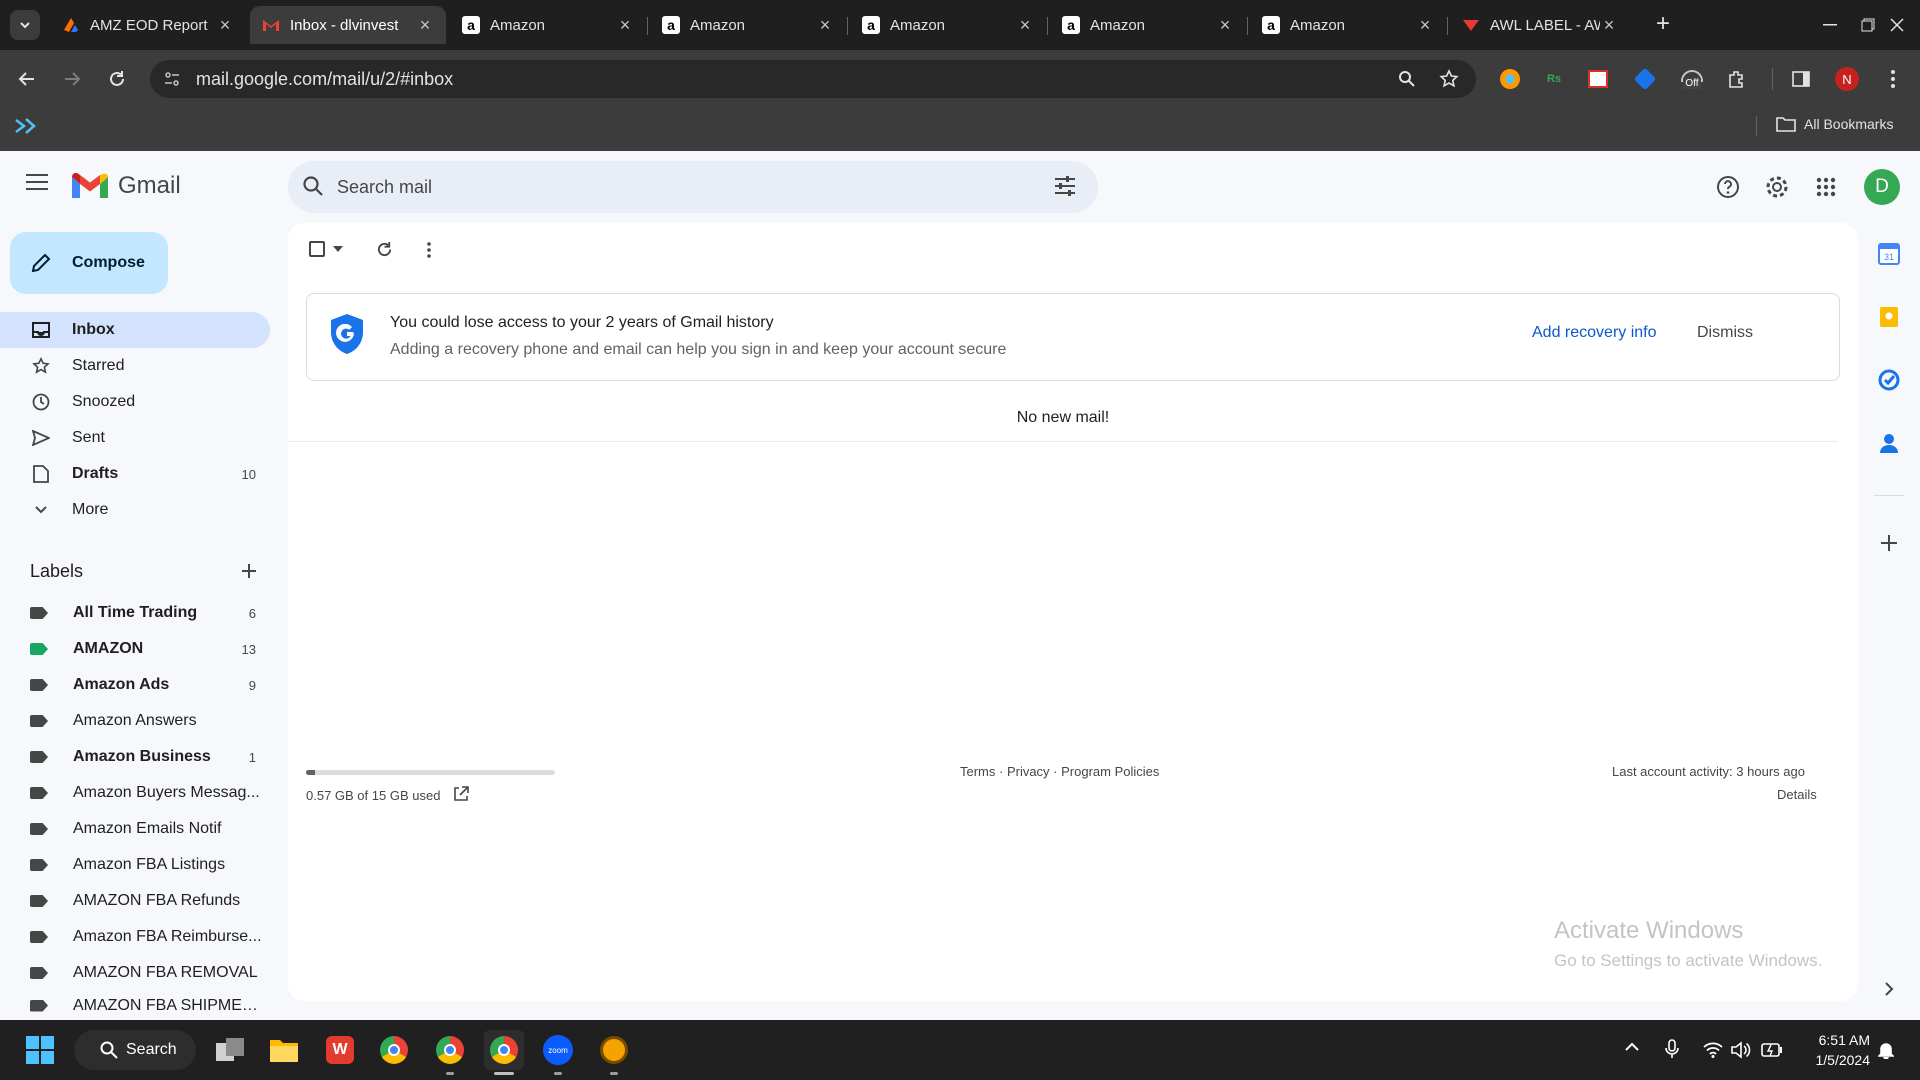 This screenshot has width=1920, height=1080. I want to click on nav-item-drafts: Drafts 10, so click(135, 474).